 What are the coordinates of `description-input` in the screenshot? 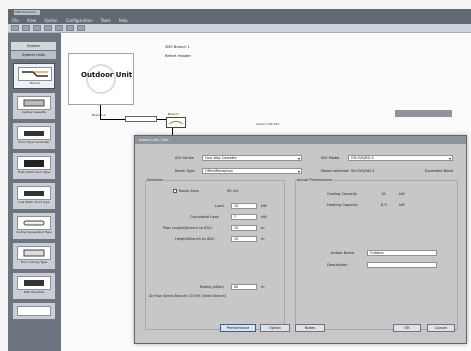 It's located at (402, 265).